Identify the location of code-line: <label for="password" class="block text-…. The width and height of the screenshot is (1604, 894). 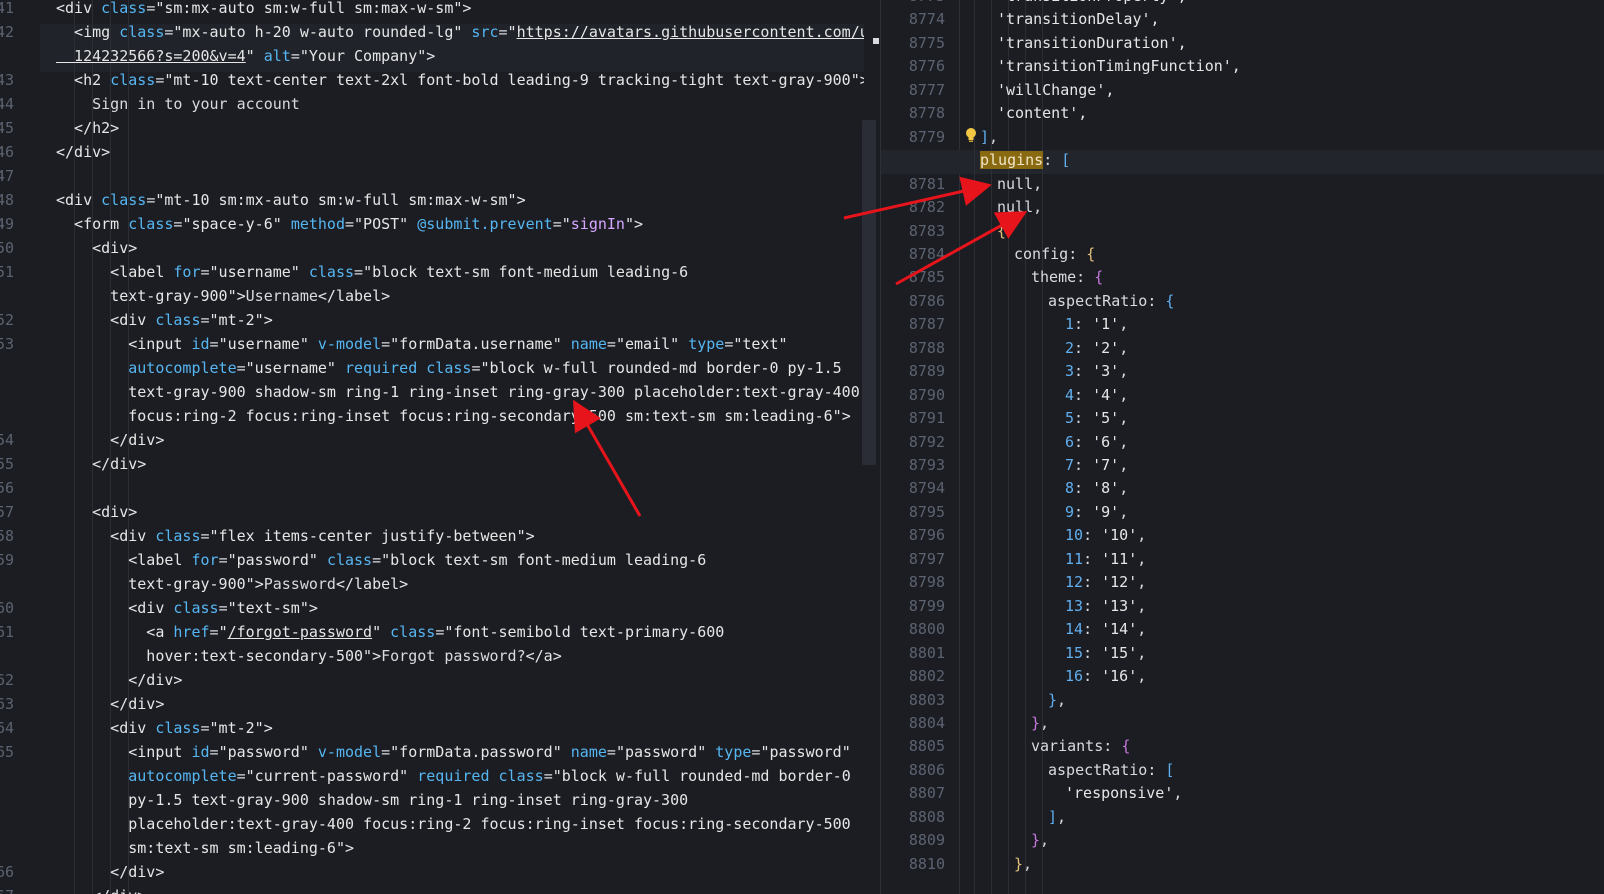
(381, 560).